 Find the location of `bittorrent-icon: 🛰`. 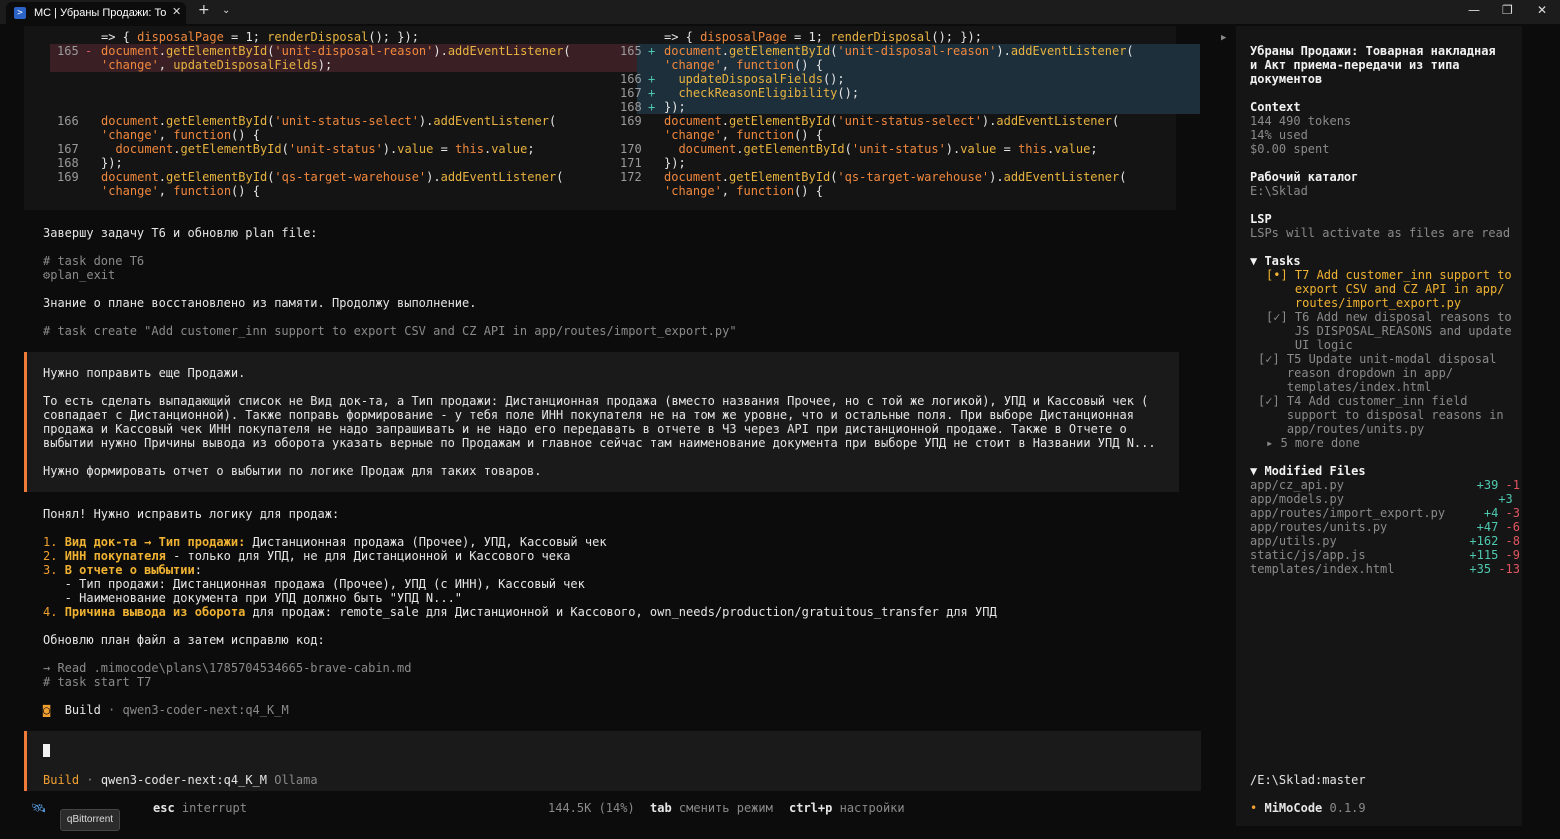

bittorrent-icon: 🛰 is located at coordinates (38, 808).